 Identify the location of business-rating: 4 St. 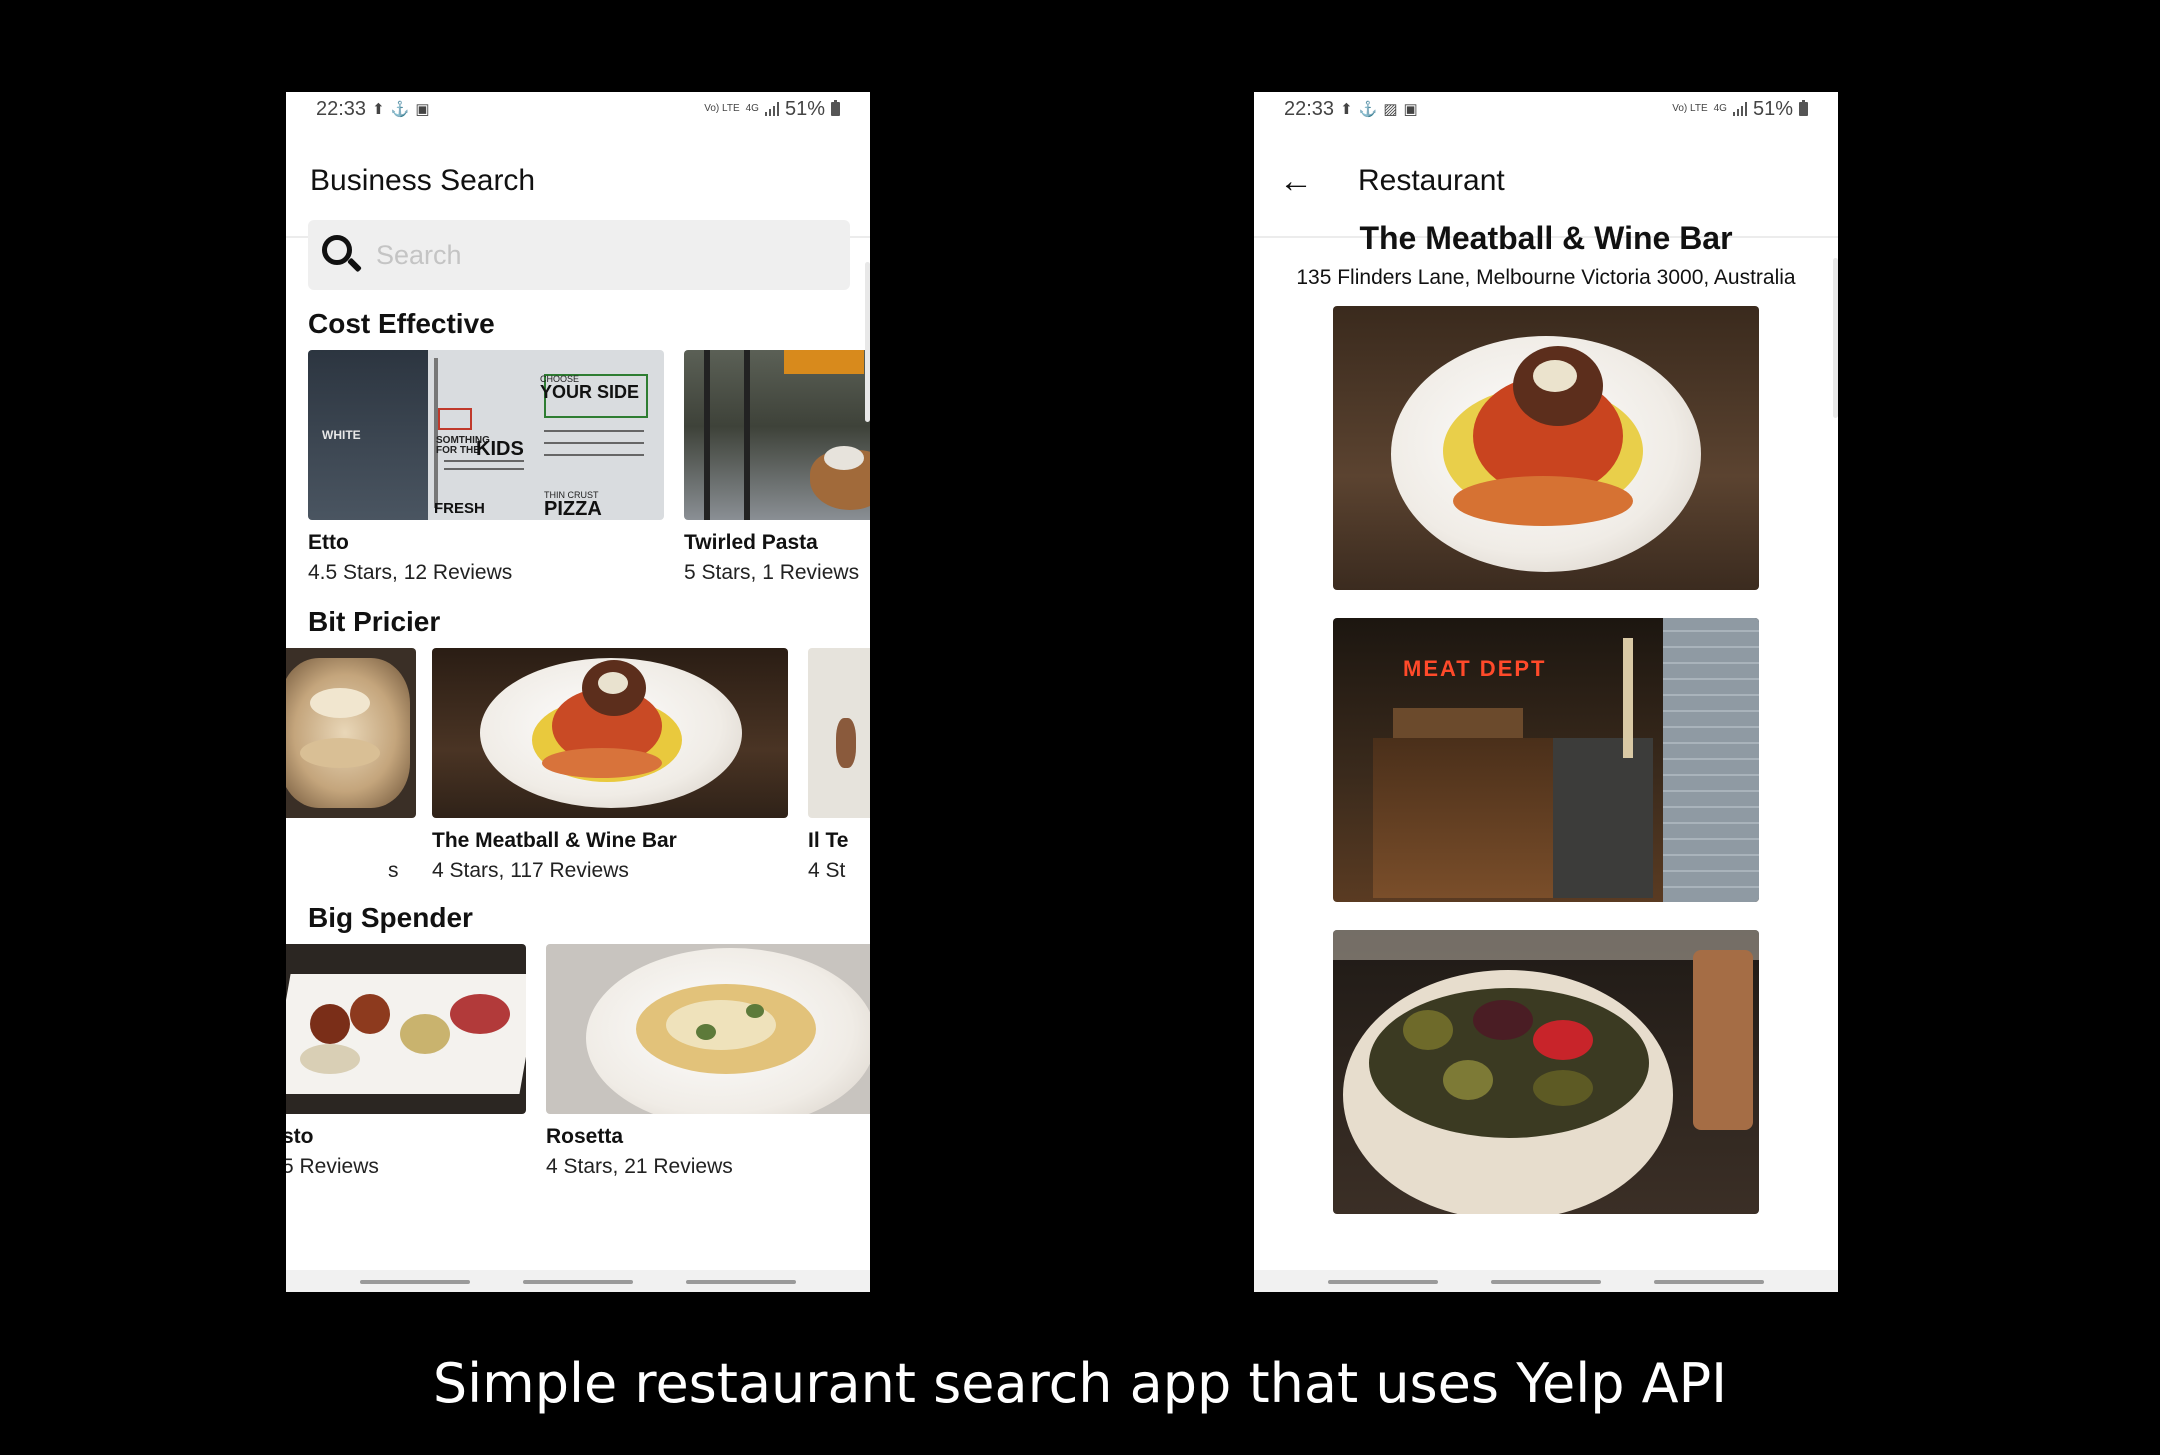
(827, 870).